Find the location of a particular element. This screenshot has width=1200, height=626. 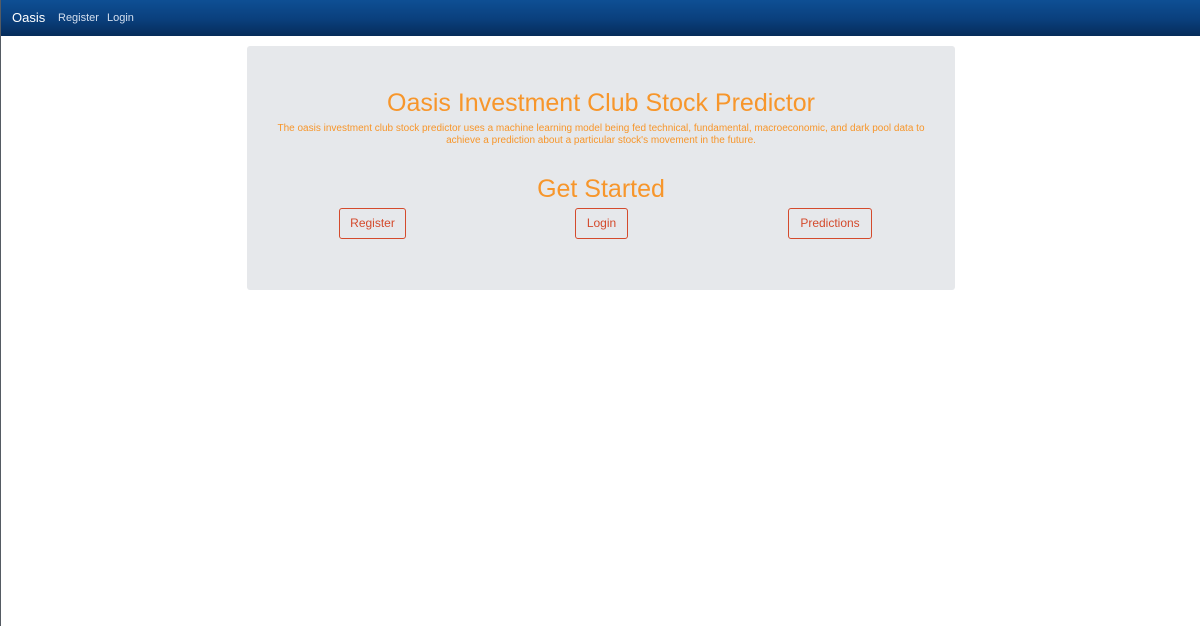

nav-login-link: Login is located at coordinates (120, 18).